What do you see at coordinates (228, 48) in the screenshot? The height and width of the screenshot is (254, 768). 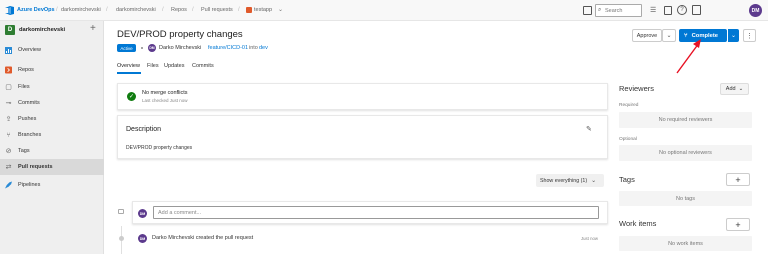 I see `source-branch-link: feature/CICD-01` at bounding box center [228, 48].